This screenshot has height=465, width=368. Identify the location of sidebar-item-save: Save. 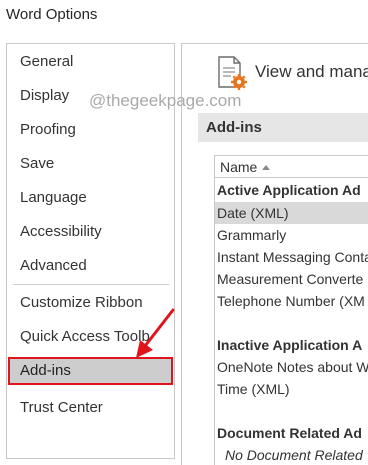
(90, 164).